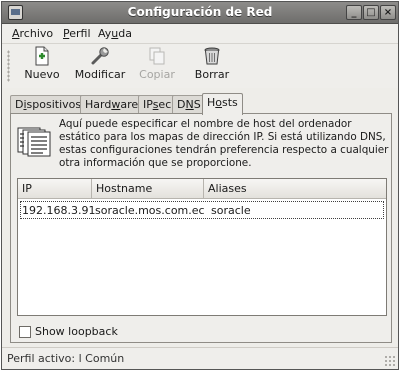 The image size is (400, 371). What do you see at coordinates (115, 33) in the screenshot?
I see `menu-ayuda: Ayuda` at bounding box center [115, 33].